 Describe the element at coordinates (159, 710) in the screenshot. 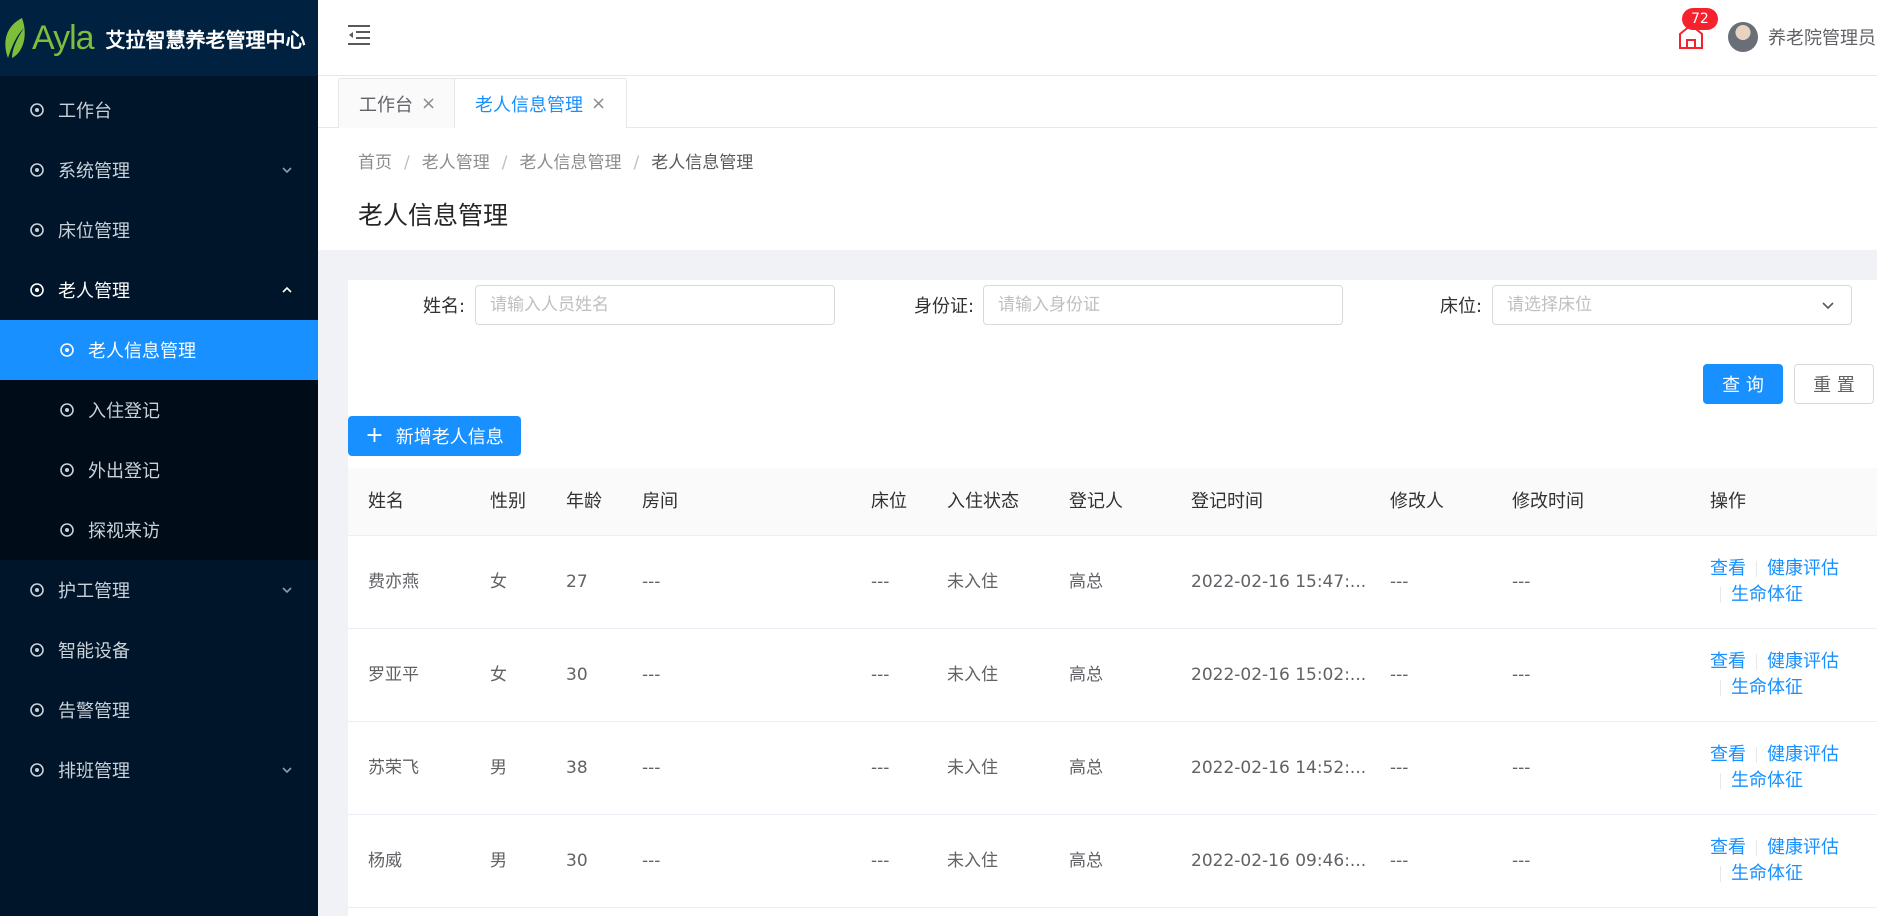

I see `sidebar-item-alarms: 告警管理` at that location.